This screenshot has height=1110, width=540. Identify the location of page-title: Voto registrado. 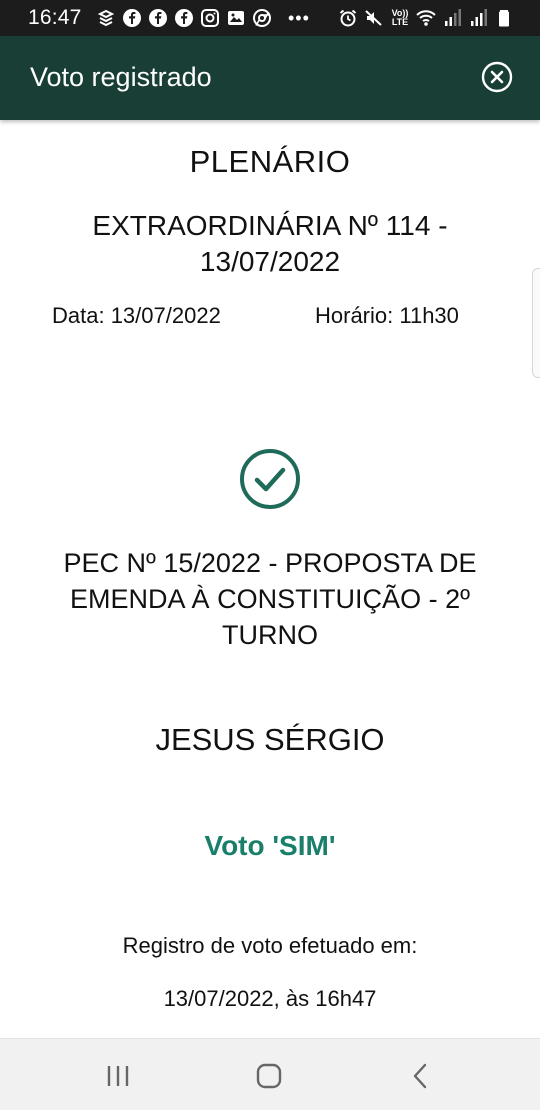
(121, 77).